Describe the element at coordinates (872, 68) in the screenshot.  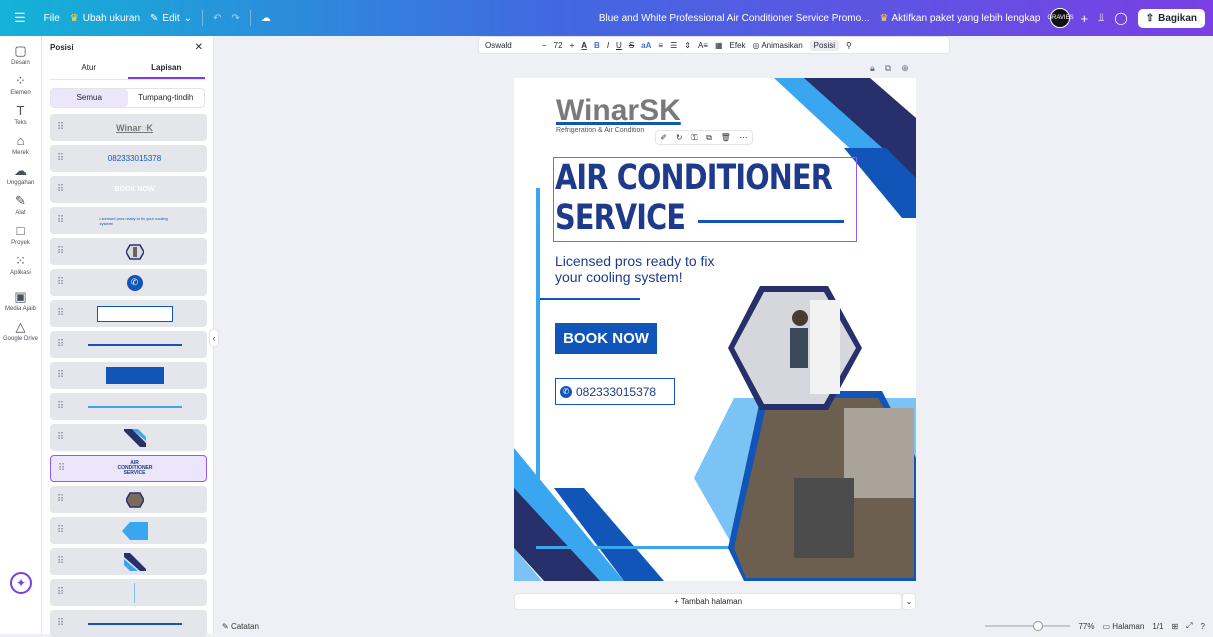
I see `lock-icon: 🔒︎` at that location.